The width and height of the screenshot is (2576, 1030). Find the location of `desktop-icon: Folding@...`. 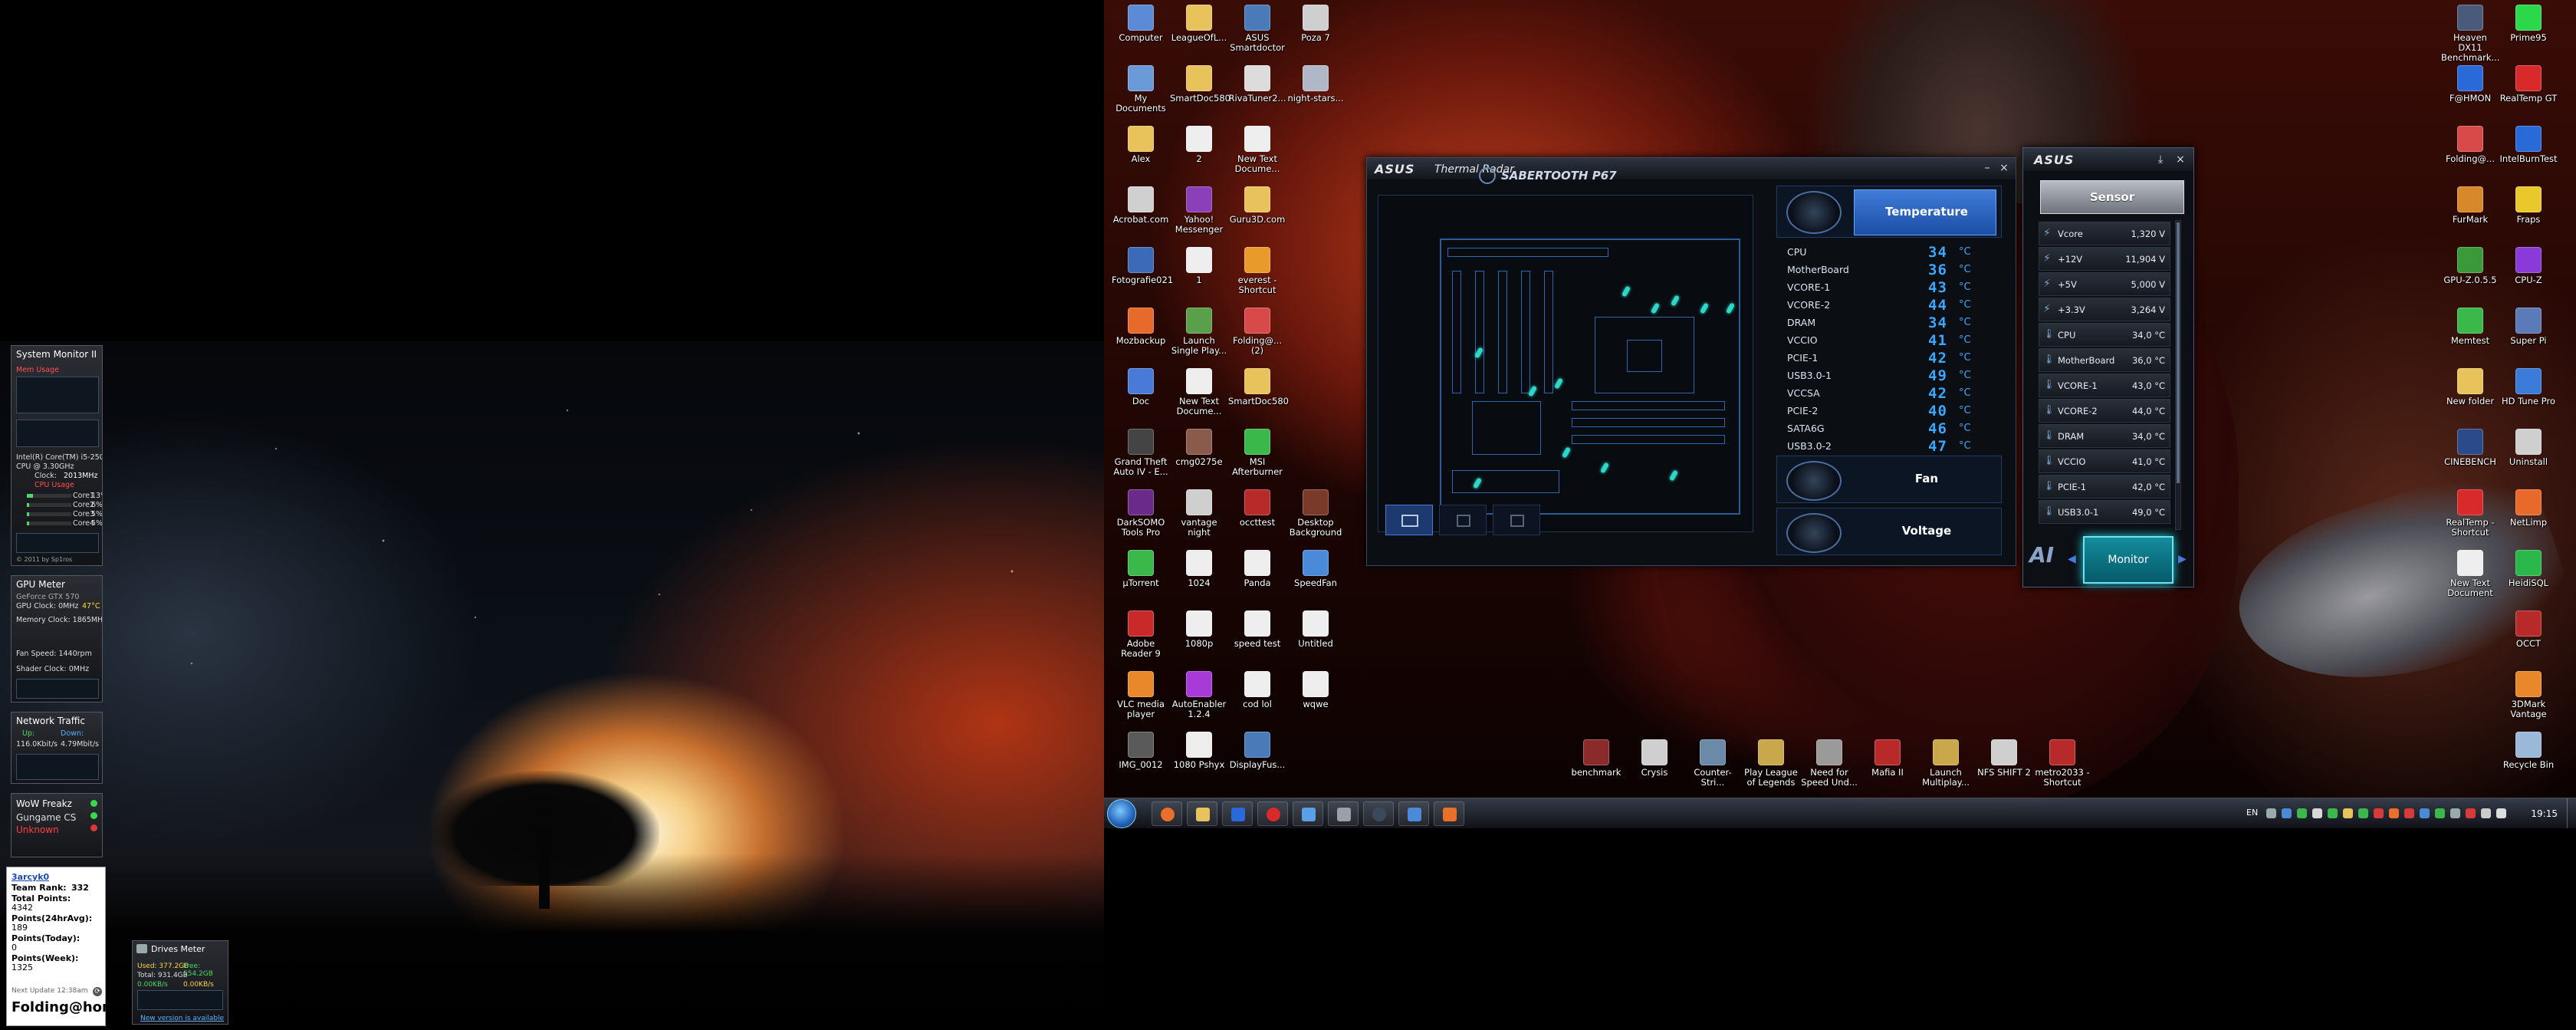

desktop-icon: Folding@... is located at coordinates (2470, 145).